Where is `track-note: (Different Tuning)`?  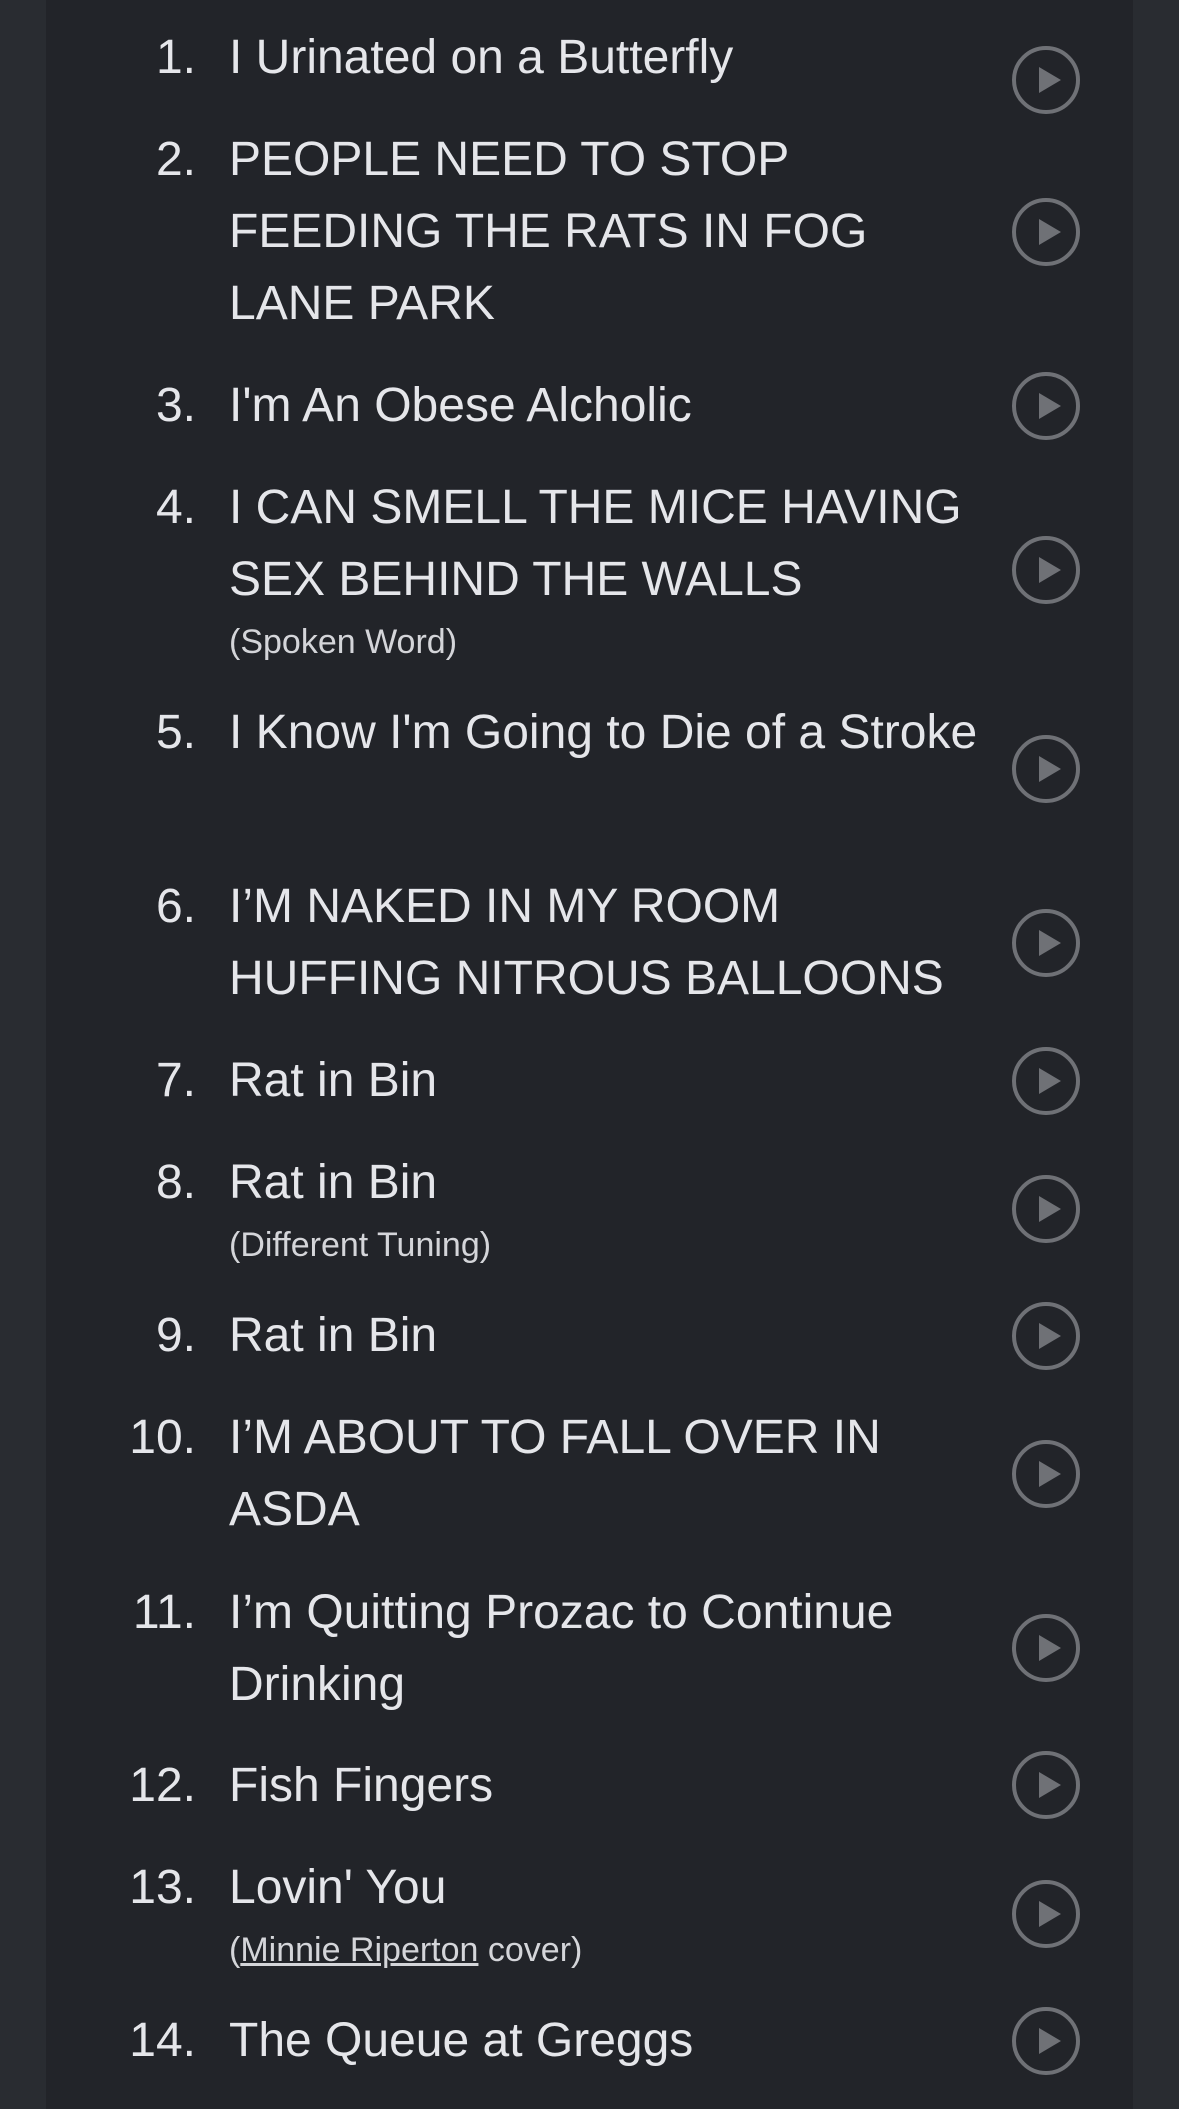
track-note: (Different Tuning) is located at coordinates (360, 1245).